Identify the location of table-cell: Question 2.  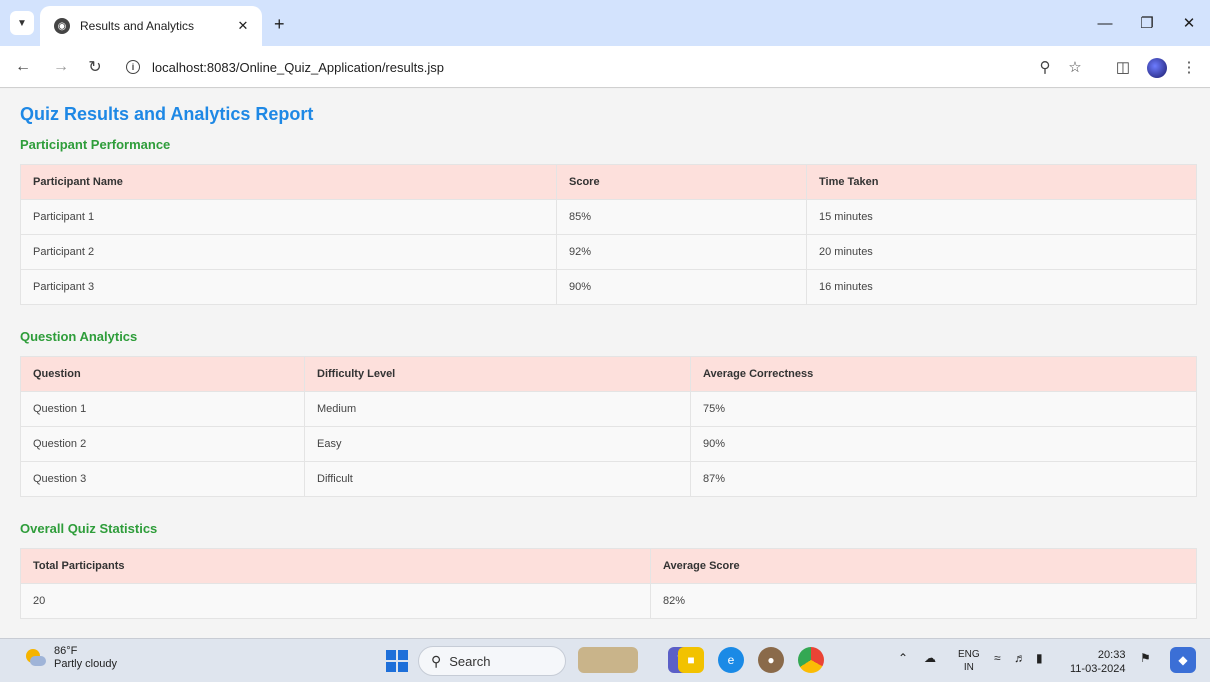
(162, 444).